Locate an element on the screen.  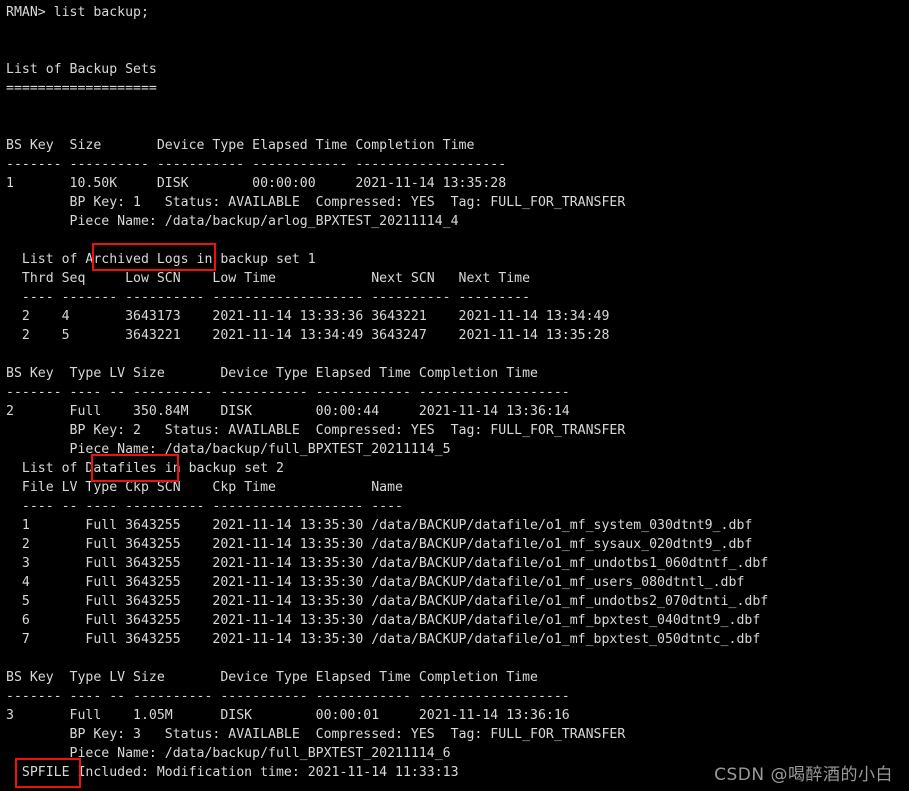
csdn-watermark: CSDN @喝醉酒的小白 is located at coordinates (803, 775).